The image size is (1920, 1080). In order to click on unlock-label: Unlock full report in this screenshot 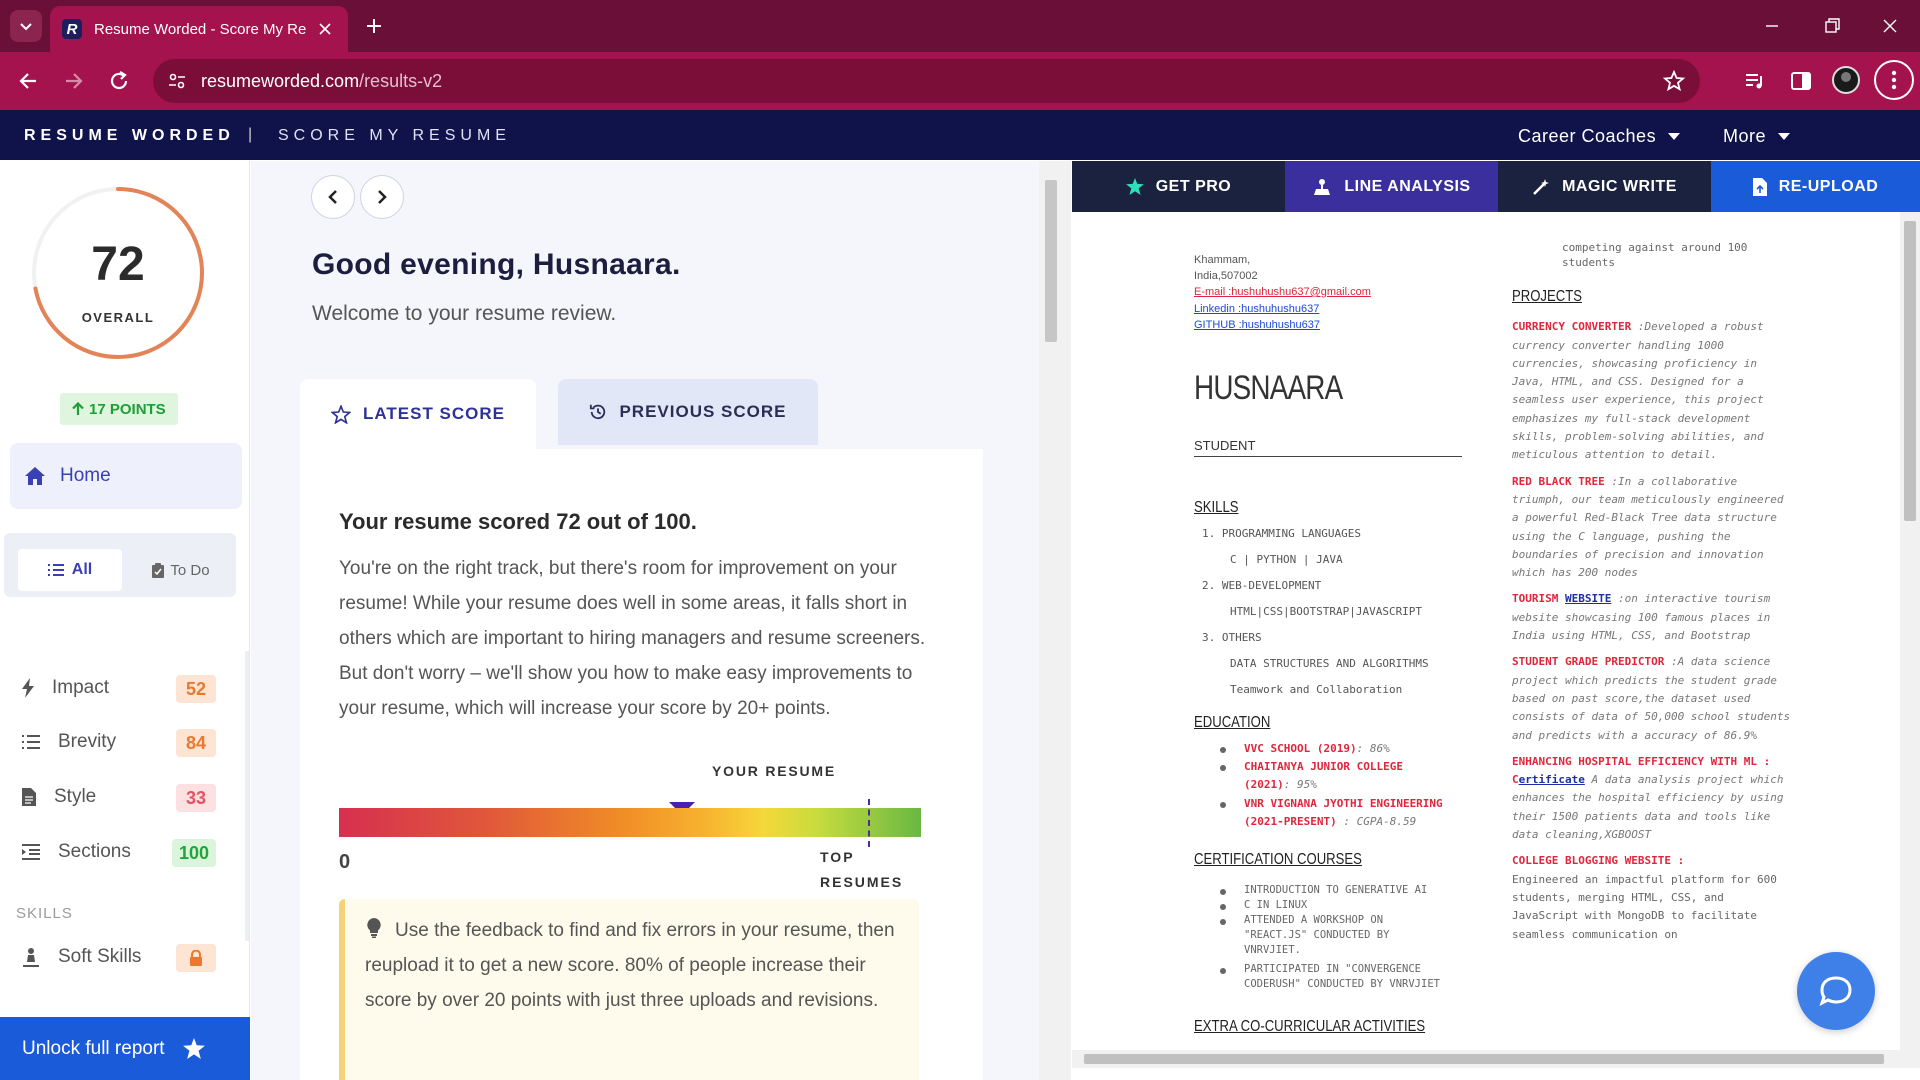, I will do `click(93, 1048)`.